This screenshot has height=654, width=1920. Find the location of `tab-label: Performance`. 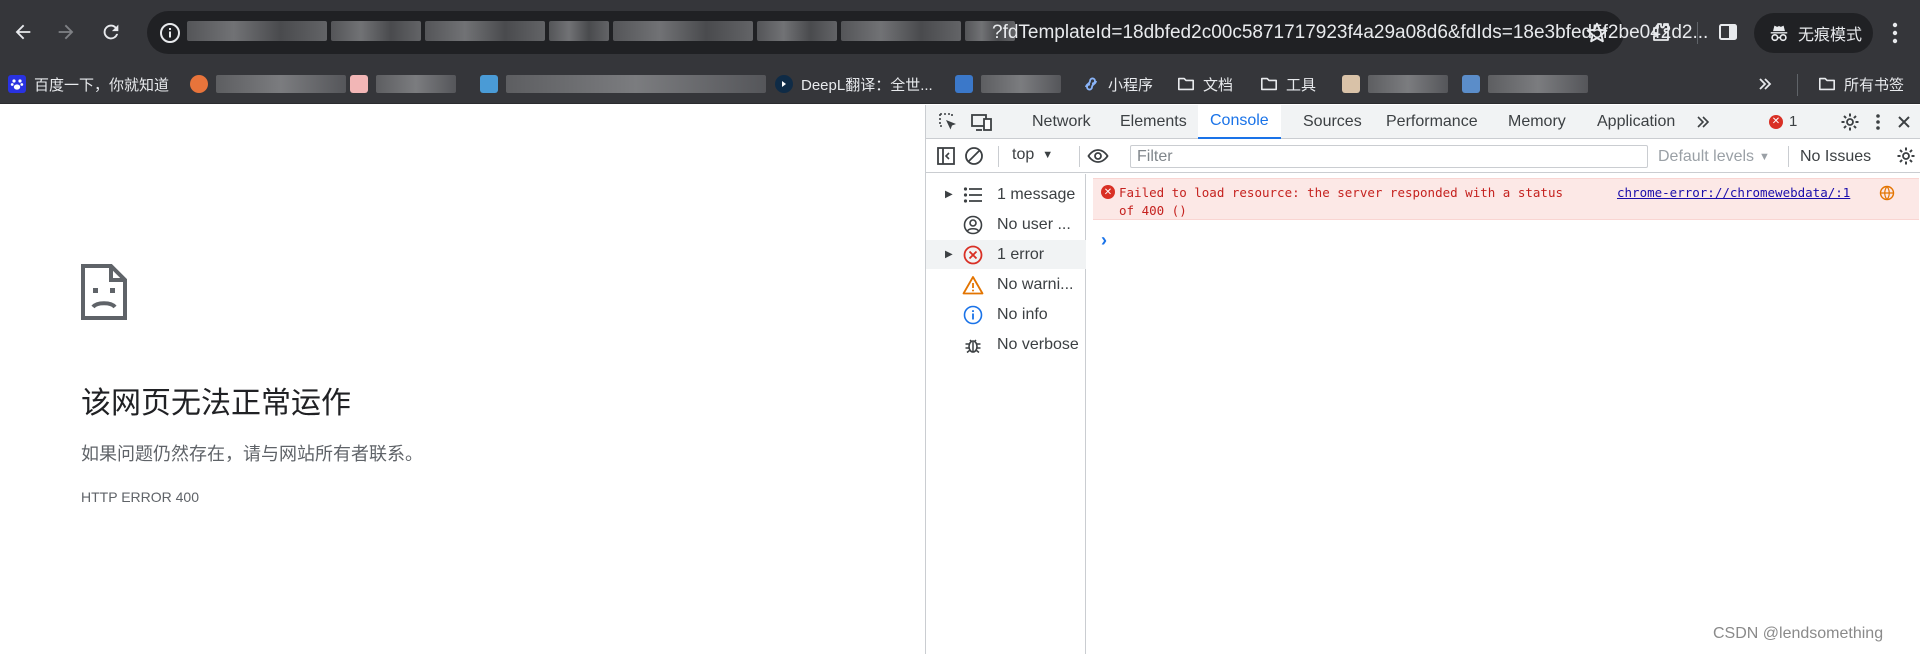

tab-label: Performance is located at coordinates (1432, 121).